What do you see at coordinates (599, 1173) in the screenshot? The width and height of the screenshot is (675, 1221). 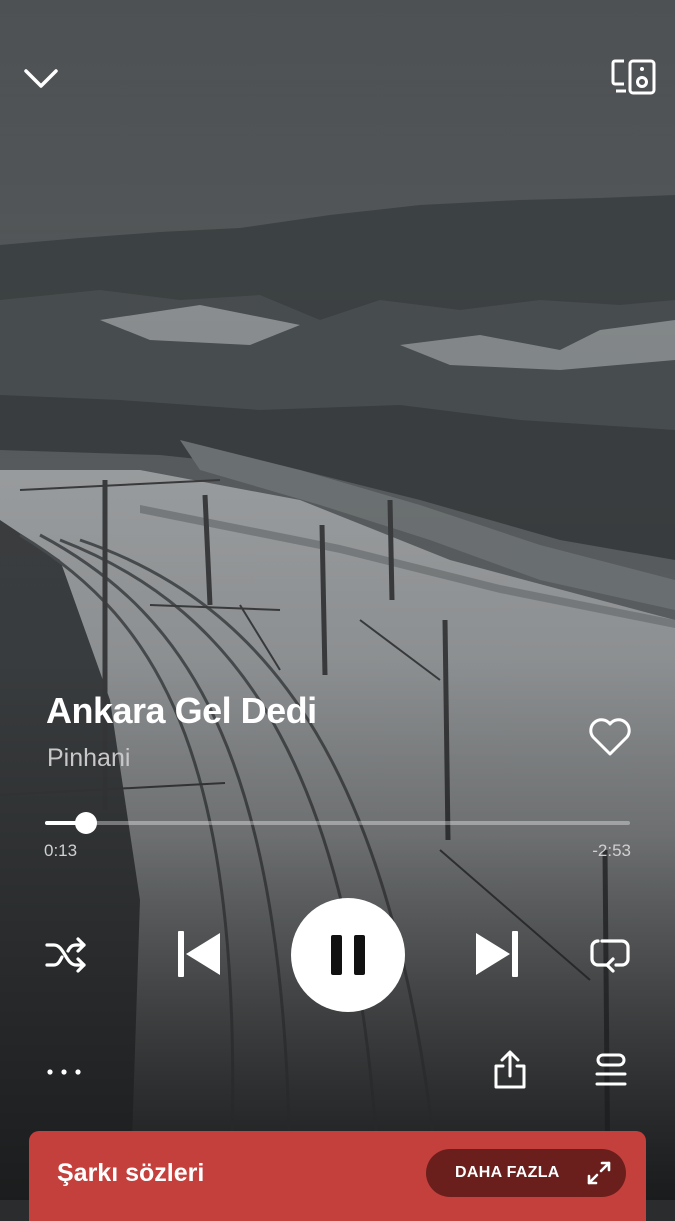 I see `expand-icon` at bounding box center [599, 1173].